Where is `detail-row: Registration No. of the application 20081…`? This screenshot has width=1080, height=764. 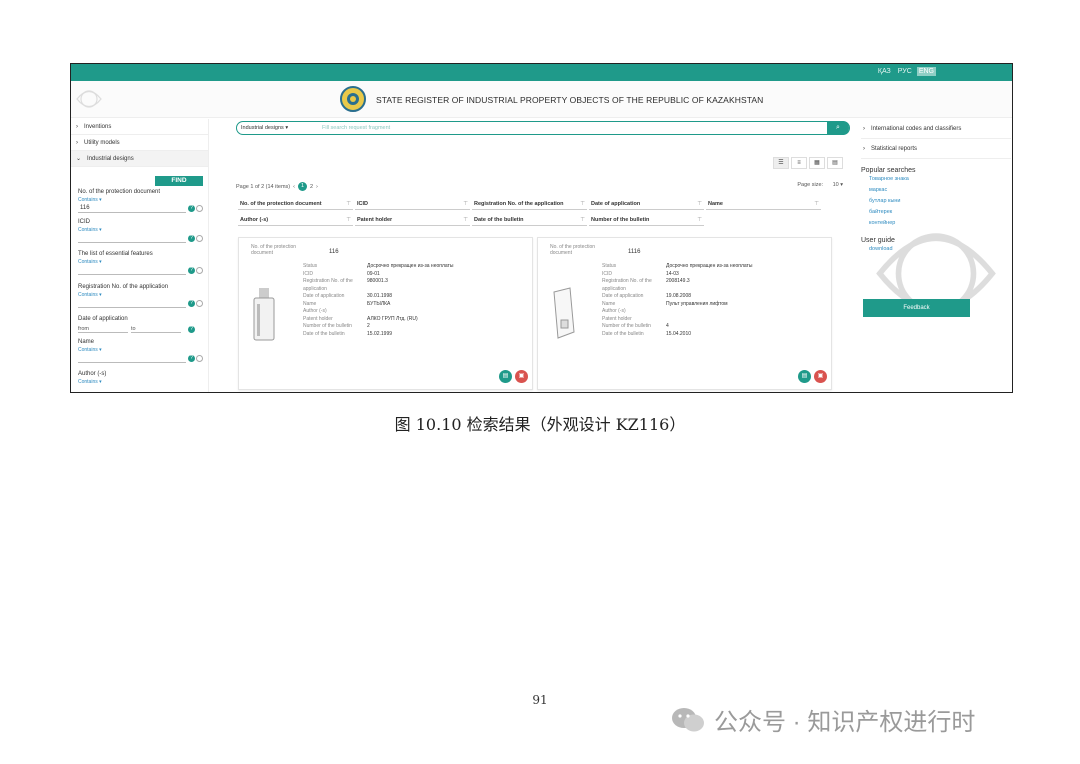 detail-row: Registration No. of the application 20081… is located at coordinates (714, 285).